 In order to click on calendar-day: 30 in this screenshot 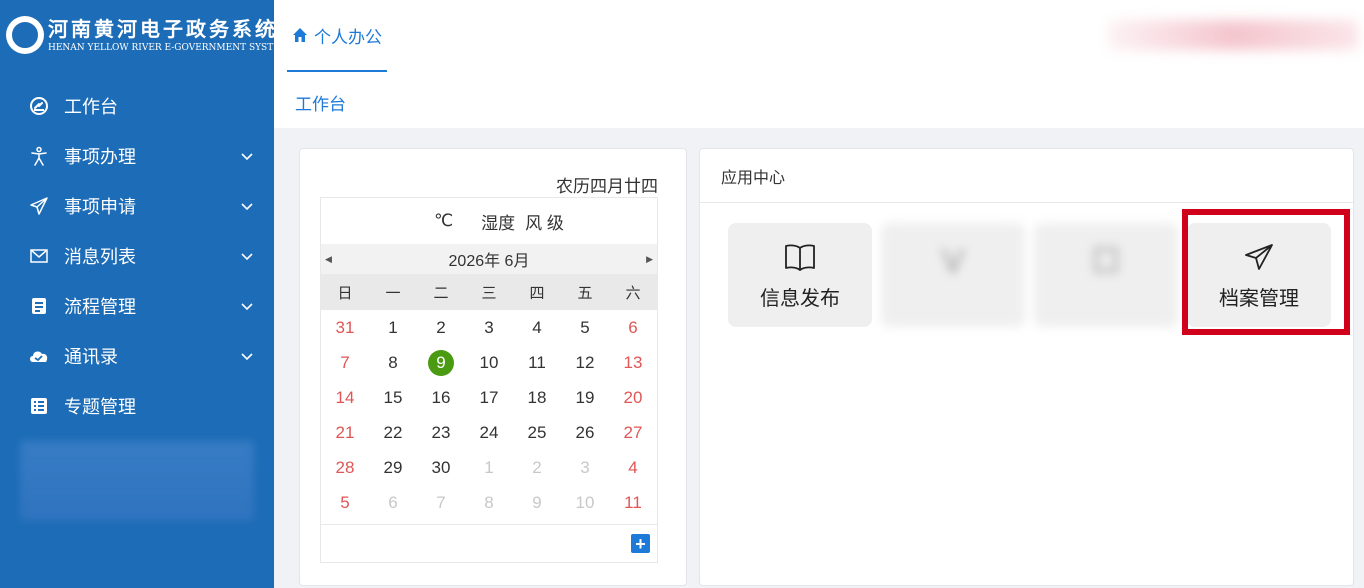, I will do `click(441, 467)`.